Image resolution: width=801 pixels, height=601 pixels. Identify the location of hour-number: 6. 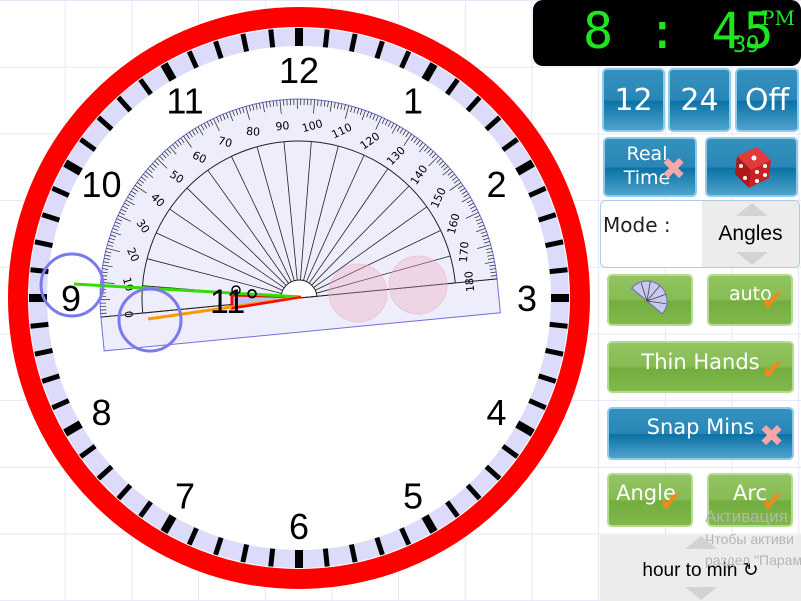
(299, 526).